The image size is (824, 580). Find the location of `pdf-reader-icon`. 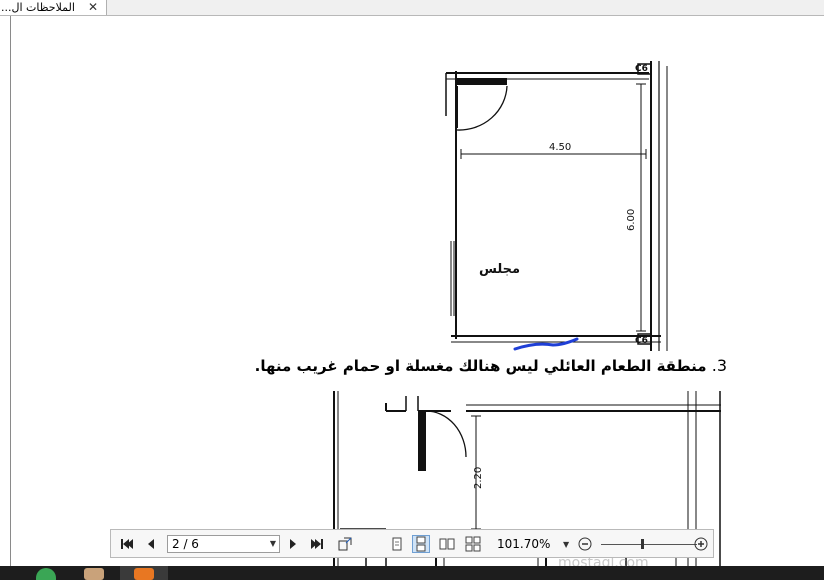

pdf-reader-icon is located at coordinates (144, 574).